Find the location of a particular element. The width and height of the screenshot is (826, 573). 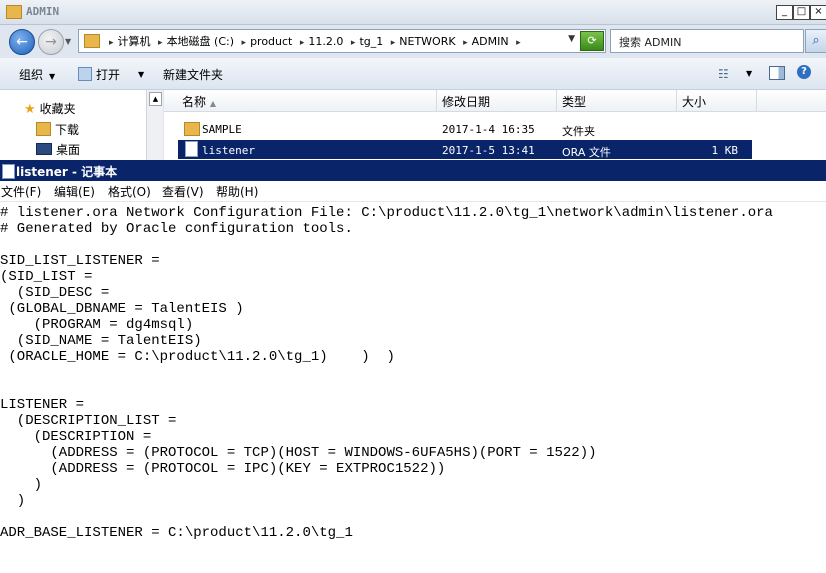

open-button: 打开 is located at coordinates (99, 74).